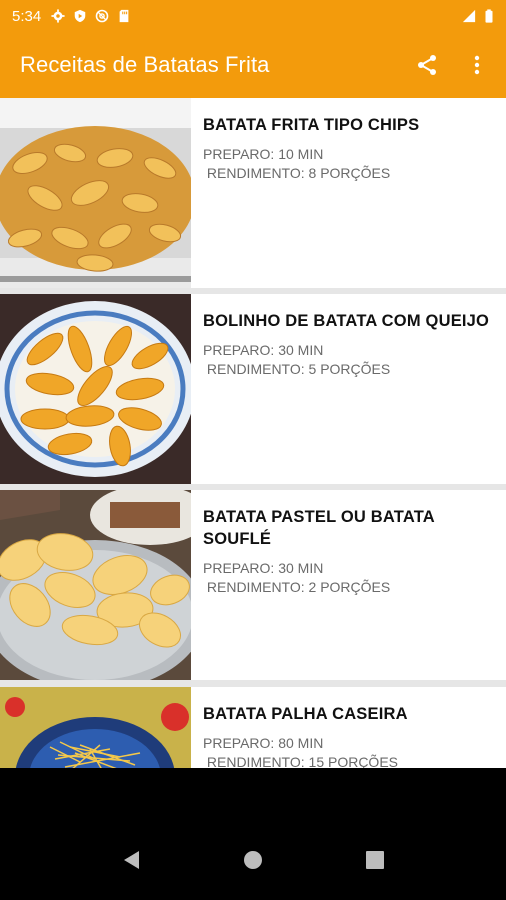  Describe the element at coordinates (102, 16) in the screenshot. I see `at-sign-icon` at that location.